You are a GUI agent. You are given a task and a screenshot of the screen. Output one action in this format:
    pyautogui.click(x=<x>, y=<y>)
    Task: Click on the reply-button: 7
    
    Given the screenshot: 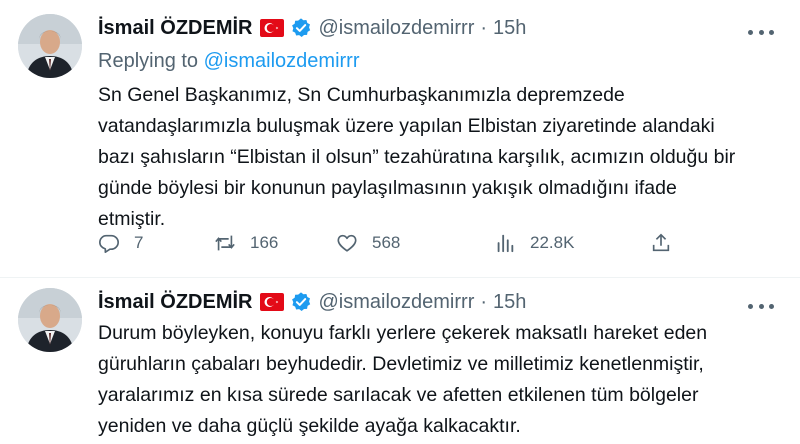 What is the action you would take?
    pyautogui.click(x=120, y=243)
    